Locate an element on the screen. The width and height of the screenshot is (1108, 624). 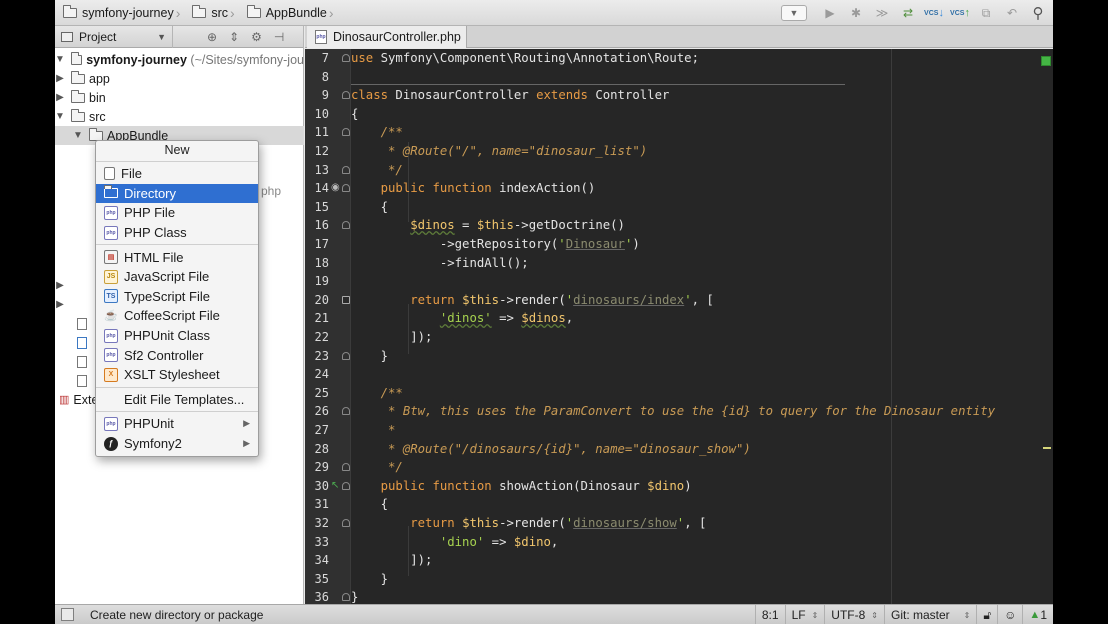
tree-root: ▼ symfony-journey (~/Sites/symfony-jou is located at coordinates (179, 59).